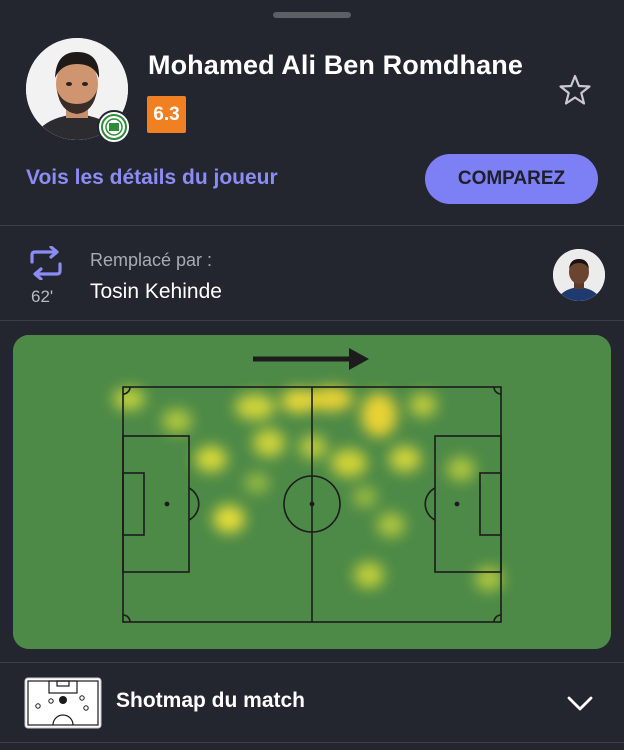 The width and height of the screenshot is (624, 750). I want to click on player-details-link: Vois les détails du joueur, so click(152, 178).